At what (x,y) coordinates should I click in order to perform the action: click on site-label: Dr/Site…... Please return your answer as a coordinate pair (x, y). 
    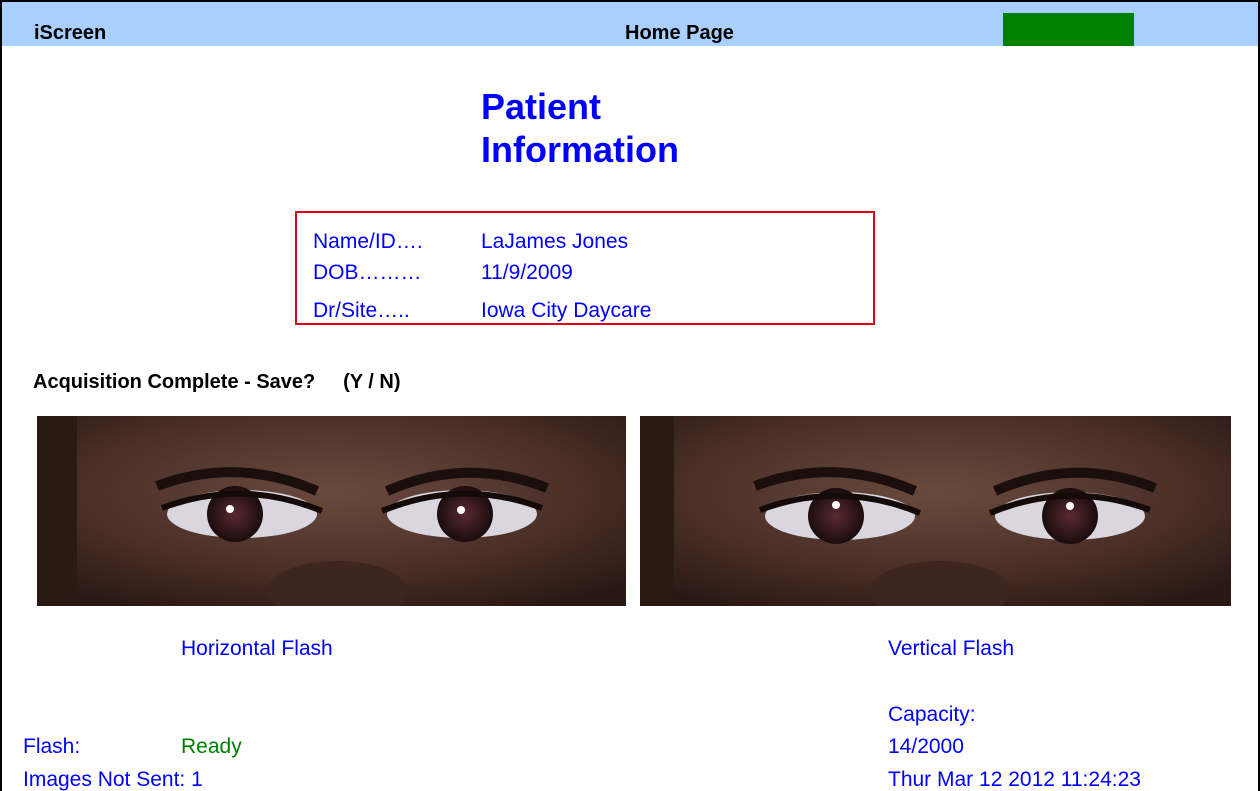
    Looking at the image, I should click on (361, 310).